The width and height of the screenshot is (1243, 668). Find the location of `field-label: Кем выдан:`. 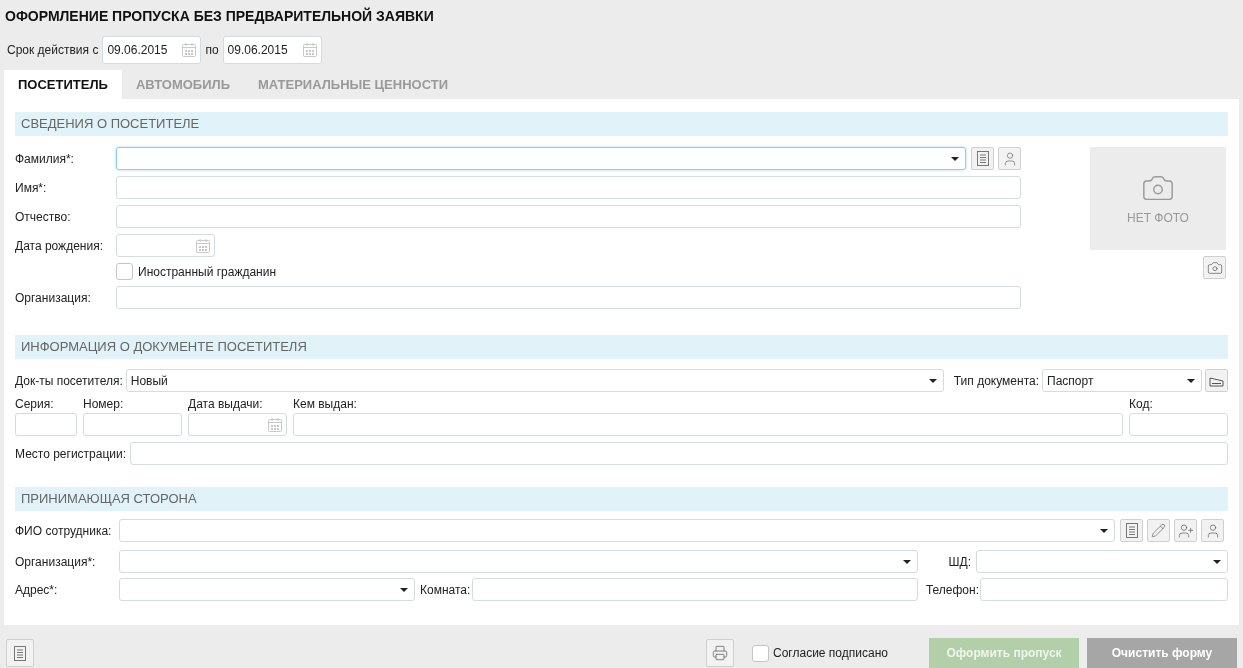

field-label: Кем выдан: is located at coordinates (325, 404).